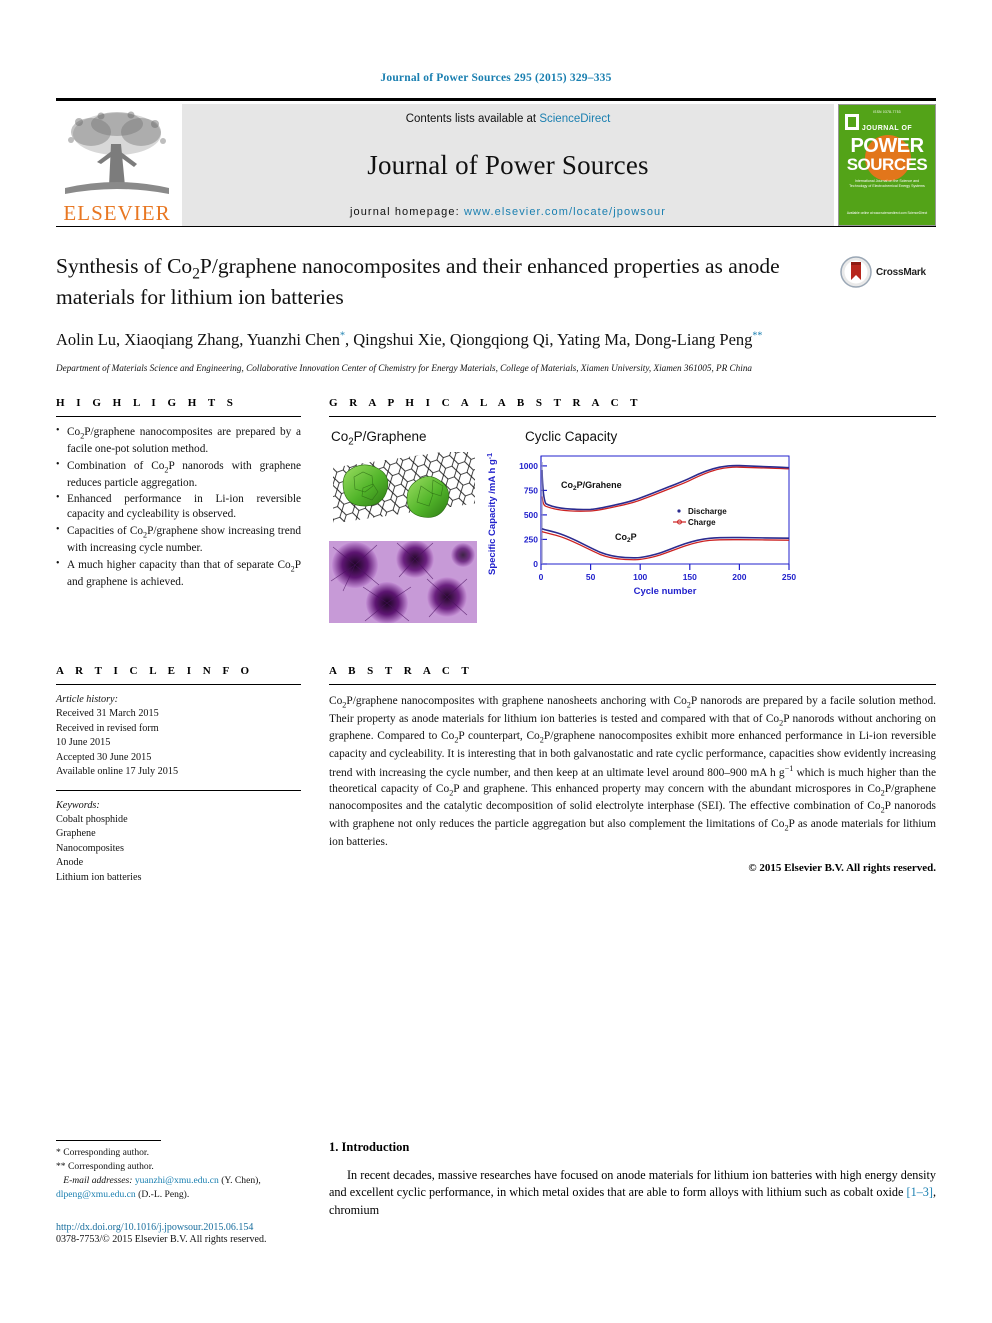 This screenshot has width=992, height=1323. I want to click on corresponding-marker-2: **, so click(757, 336).